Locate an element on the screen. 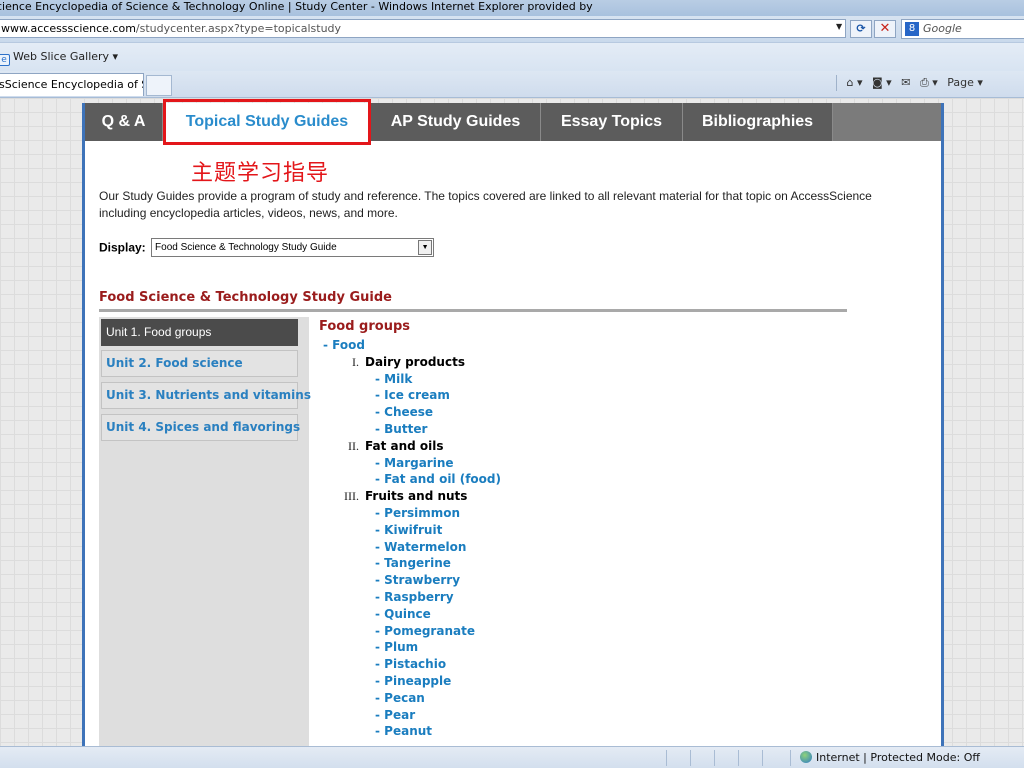  tab-essay-topics: Essay Topics is located at coordinates (612, 122).